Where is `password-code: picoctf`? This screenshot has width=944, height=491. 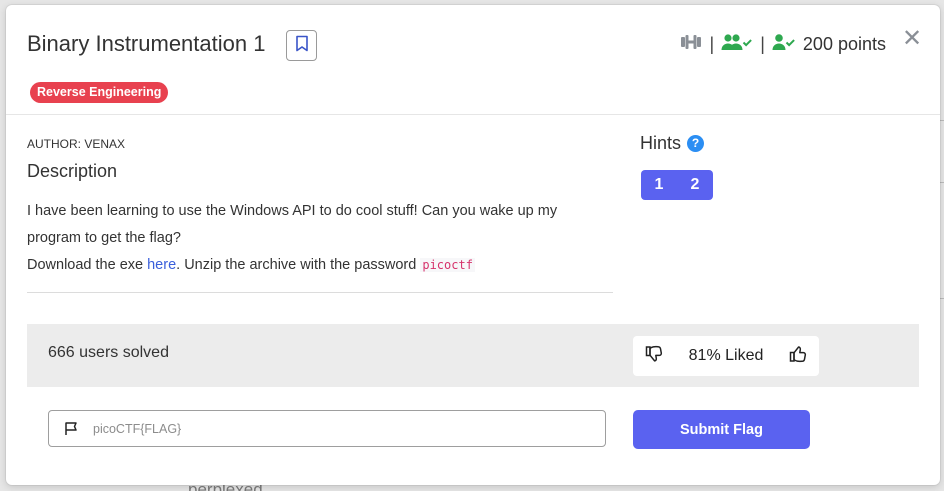
password-code: picoctf is located at coordinates (447, 265).